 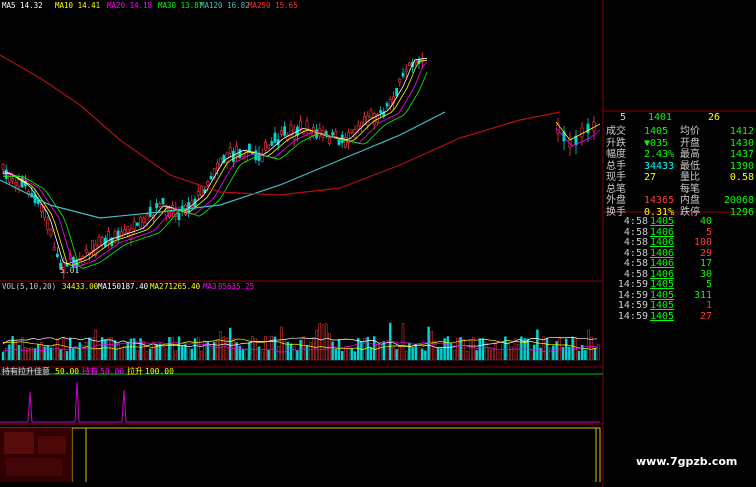 I want to click on quote-row: 幅度 2.43% 最高 1437, so click(x=680, y=155).